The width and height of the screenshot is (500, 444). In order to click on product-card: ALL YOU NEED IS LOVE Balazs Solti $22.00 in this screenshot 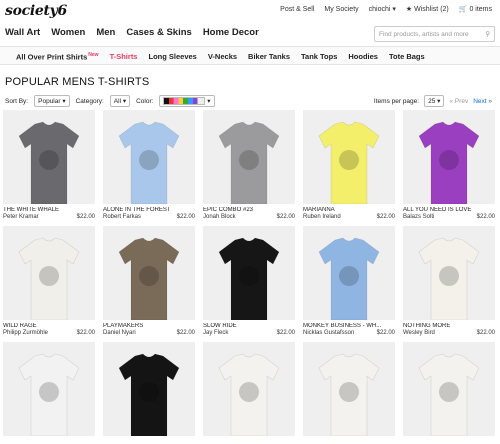, I will do `click(449, 165)`.